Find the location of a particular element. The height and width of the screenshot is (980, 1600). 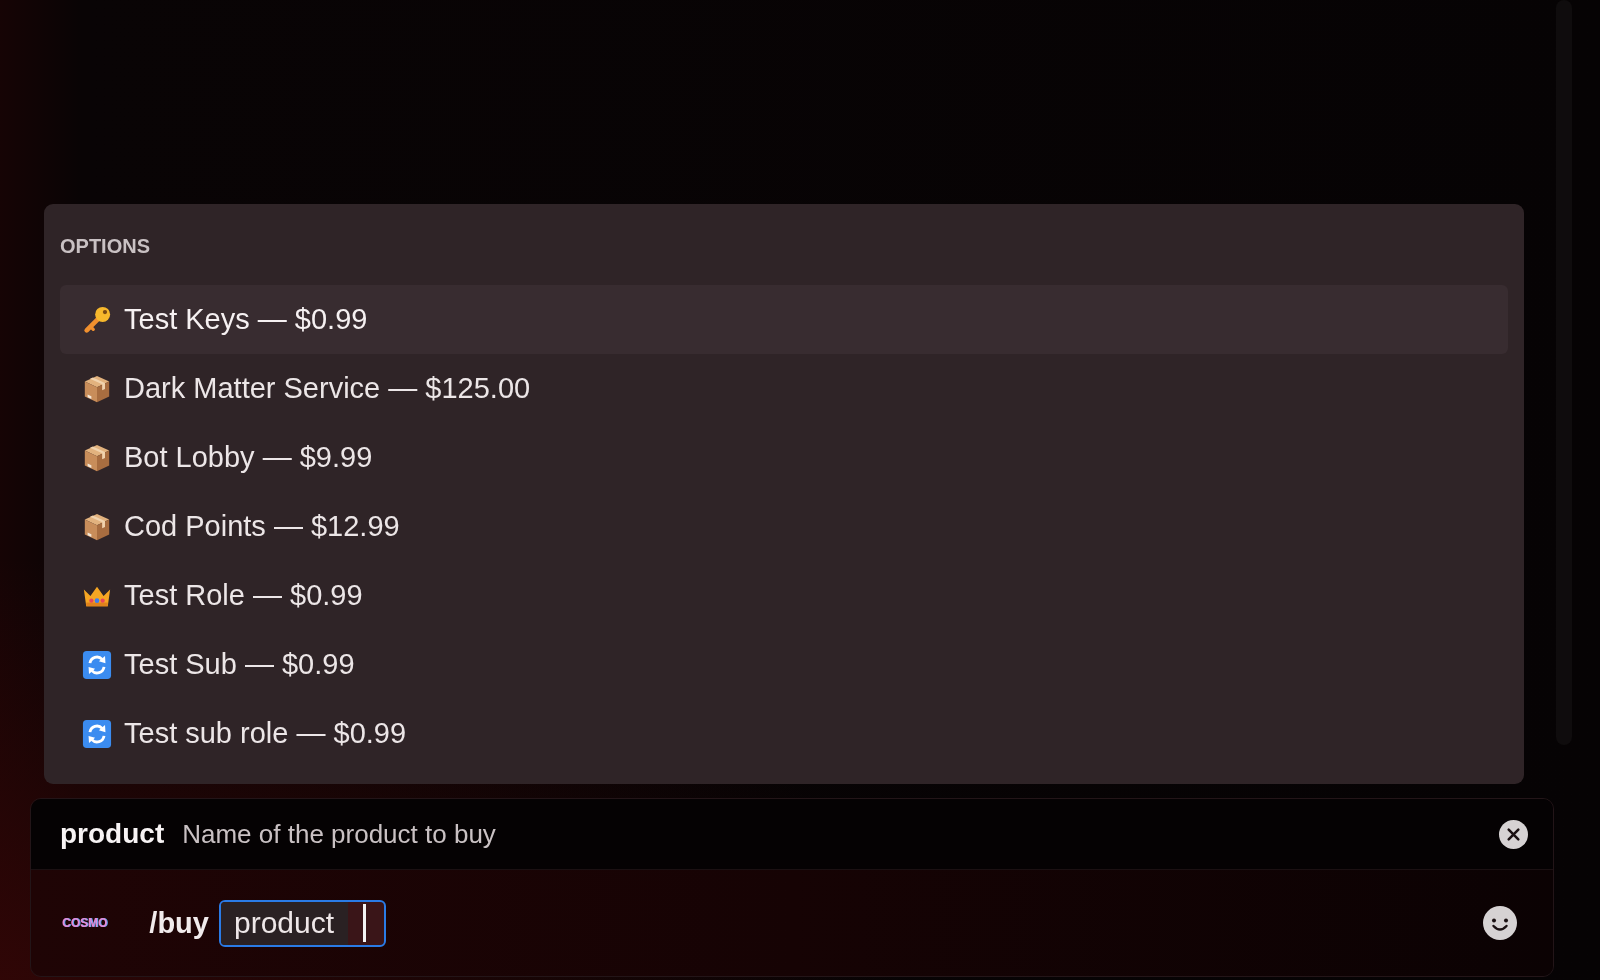

text-caret is located at coordinates (365, 923).